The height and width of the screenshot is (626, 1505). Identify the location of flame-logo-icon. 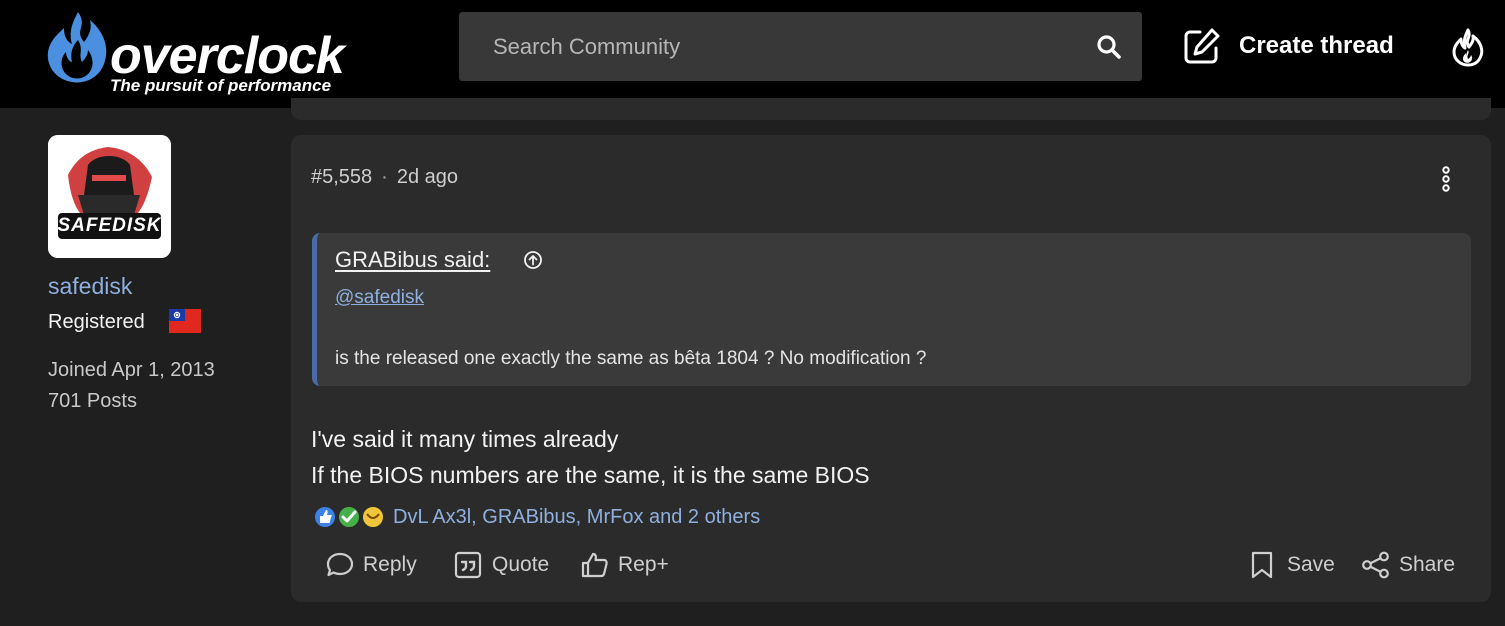
(77, 47).